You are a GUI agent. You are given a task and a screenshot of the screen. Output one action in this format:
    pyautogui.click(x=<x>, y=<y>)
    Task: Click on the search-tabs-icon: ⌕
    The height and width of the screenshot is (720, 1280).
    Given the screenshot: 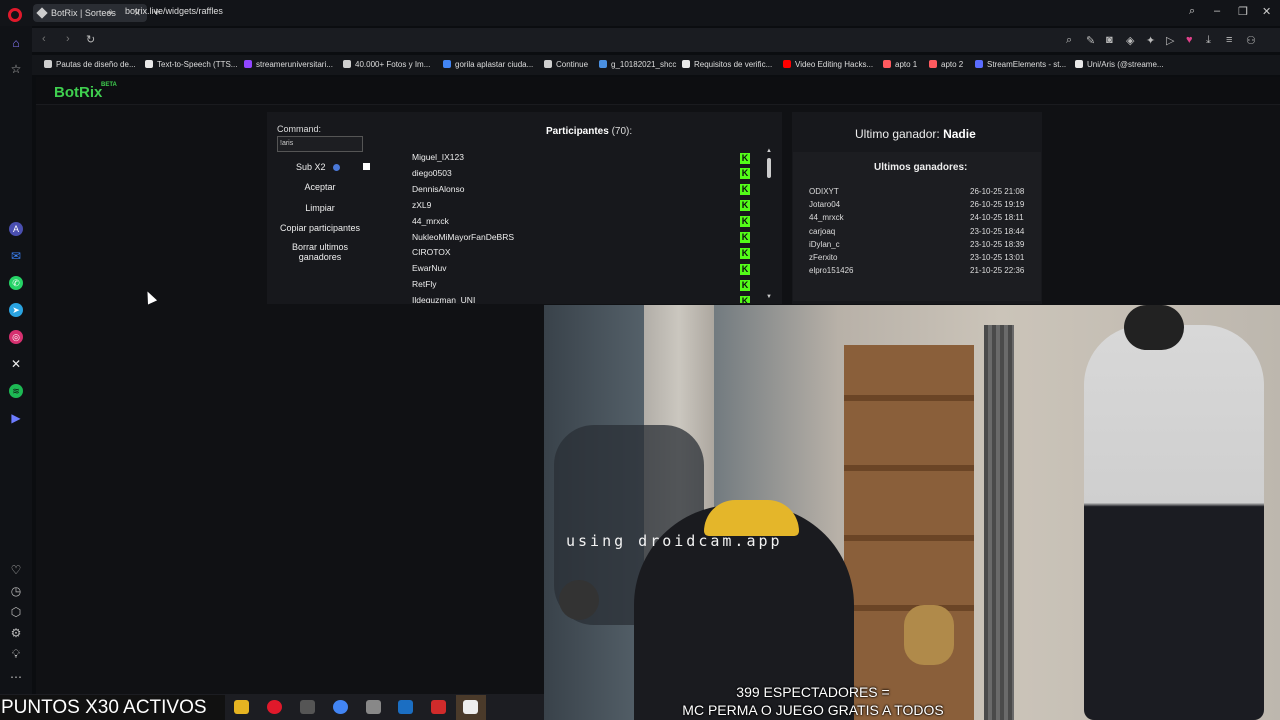 What is the action you would take?
    pyautogui.click(x=1192, y=11)
    